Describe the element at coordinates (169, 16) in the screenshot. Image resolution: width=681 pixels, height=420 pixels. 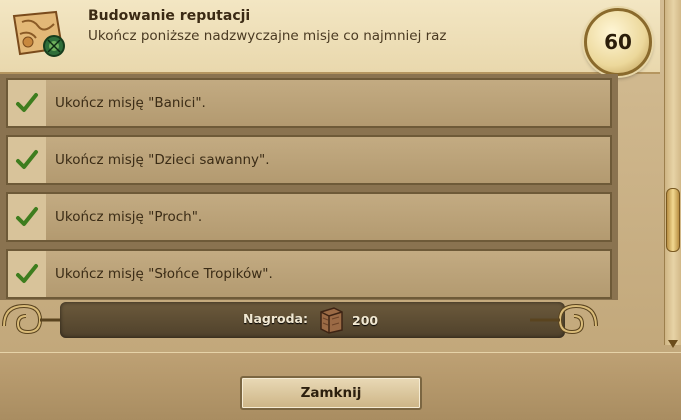
I see `quest-title: Budowanie reputacji` at that location.